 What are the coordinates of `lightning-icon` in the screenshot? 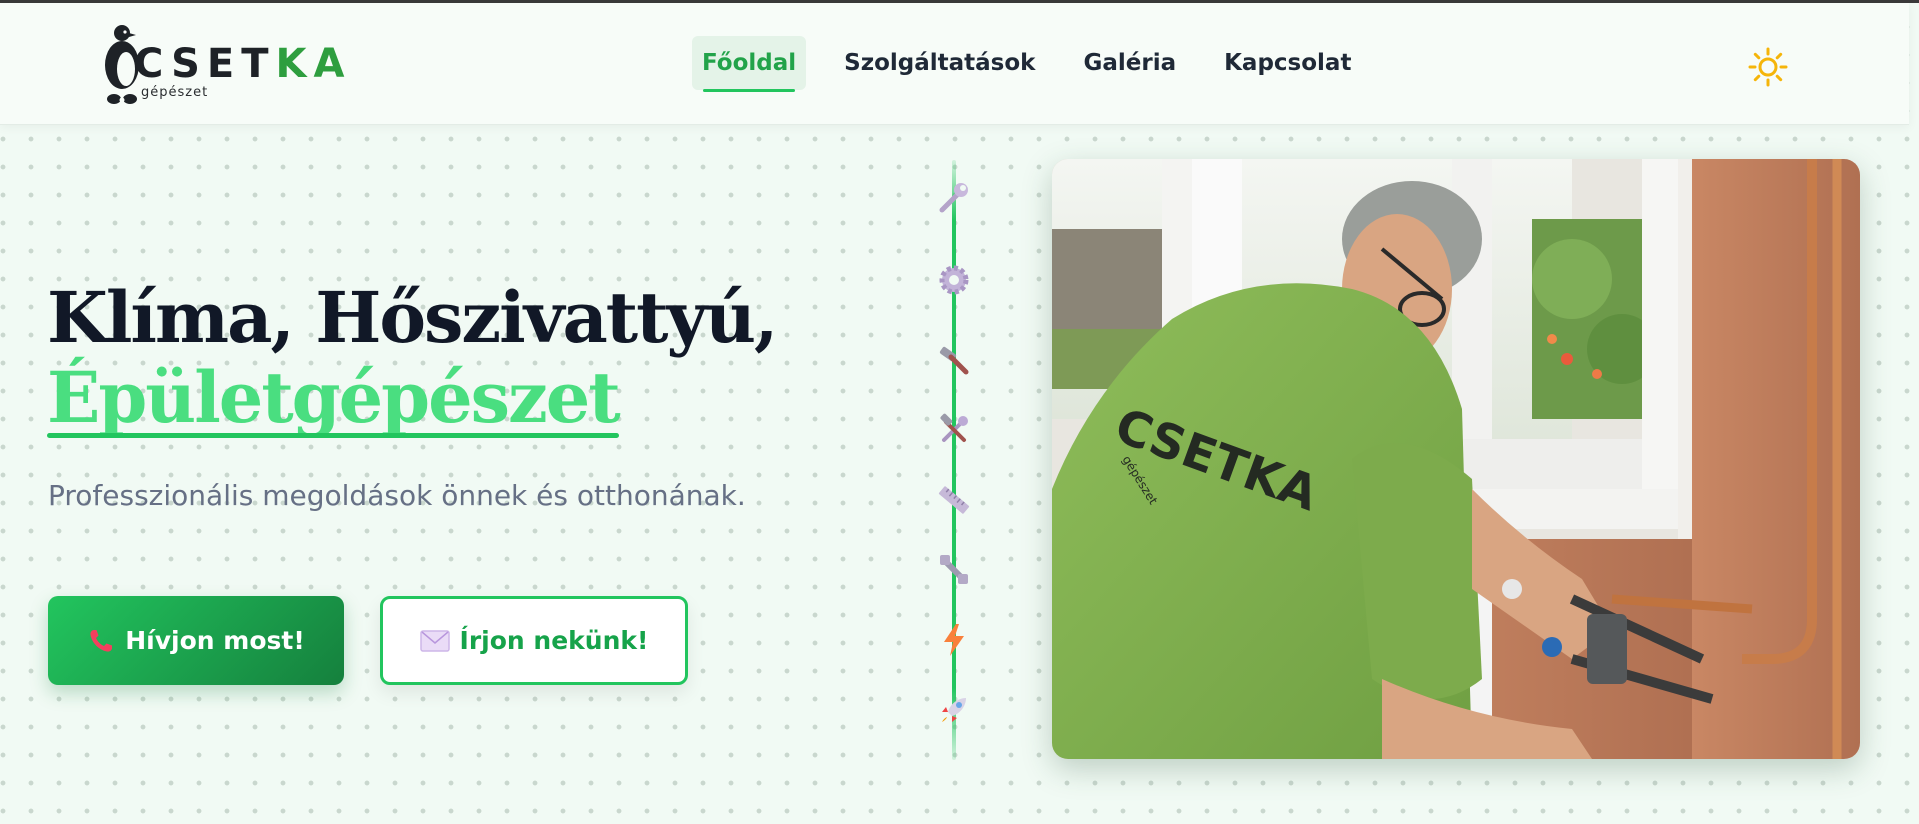 It's located at (954, 640).